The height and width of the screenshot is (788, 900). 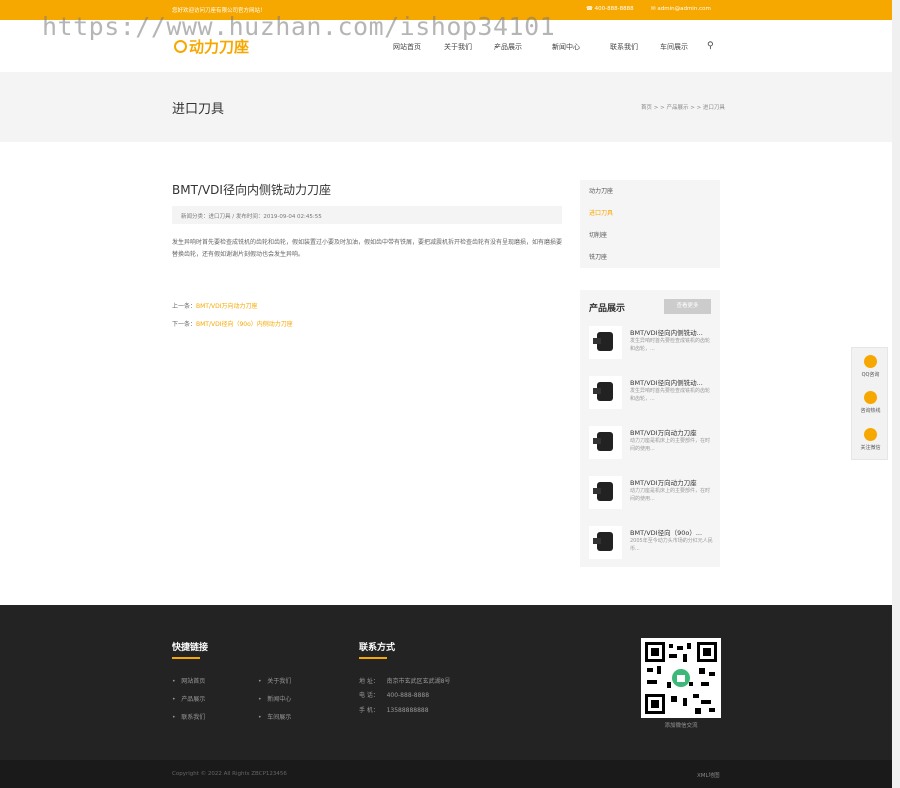 I want to click on qq-button: QQ咨询, so click(x=870, y=366).